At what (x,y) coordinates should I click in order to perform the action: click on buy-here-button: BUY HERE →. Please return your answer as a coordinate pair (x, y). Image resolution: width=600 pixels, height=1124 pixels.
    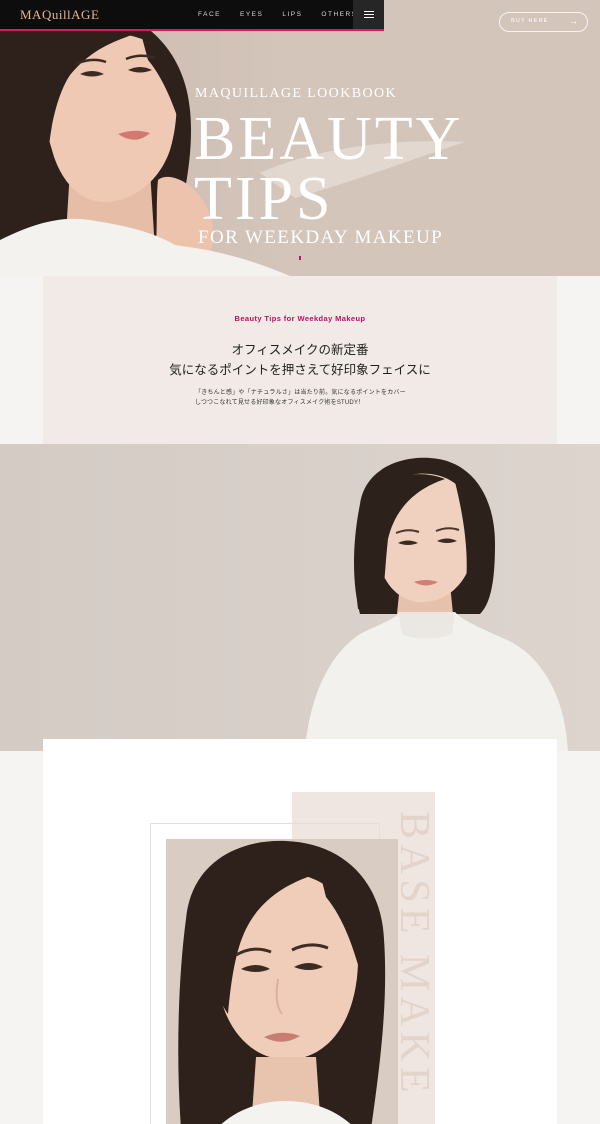
    Looking at the image, I should click on (543, 22).